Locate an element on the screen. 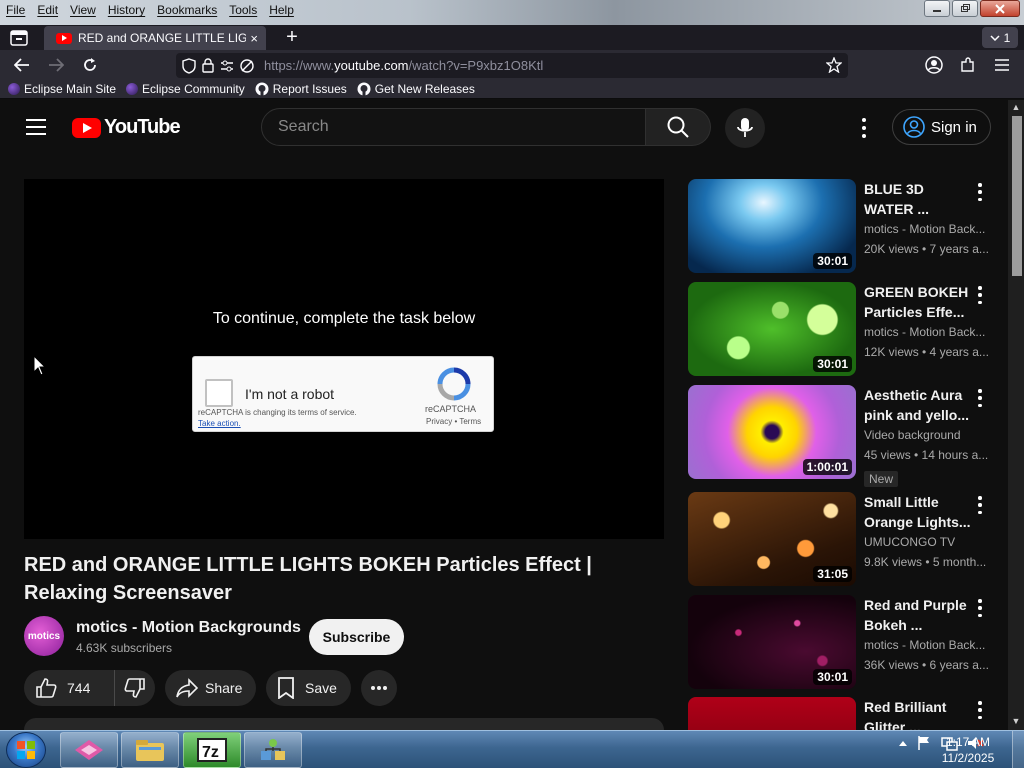 The image size is (1024, 768). video-thumbnail: 31:05 is located at coordinates (772, 539).